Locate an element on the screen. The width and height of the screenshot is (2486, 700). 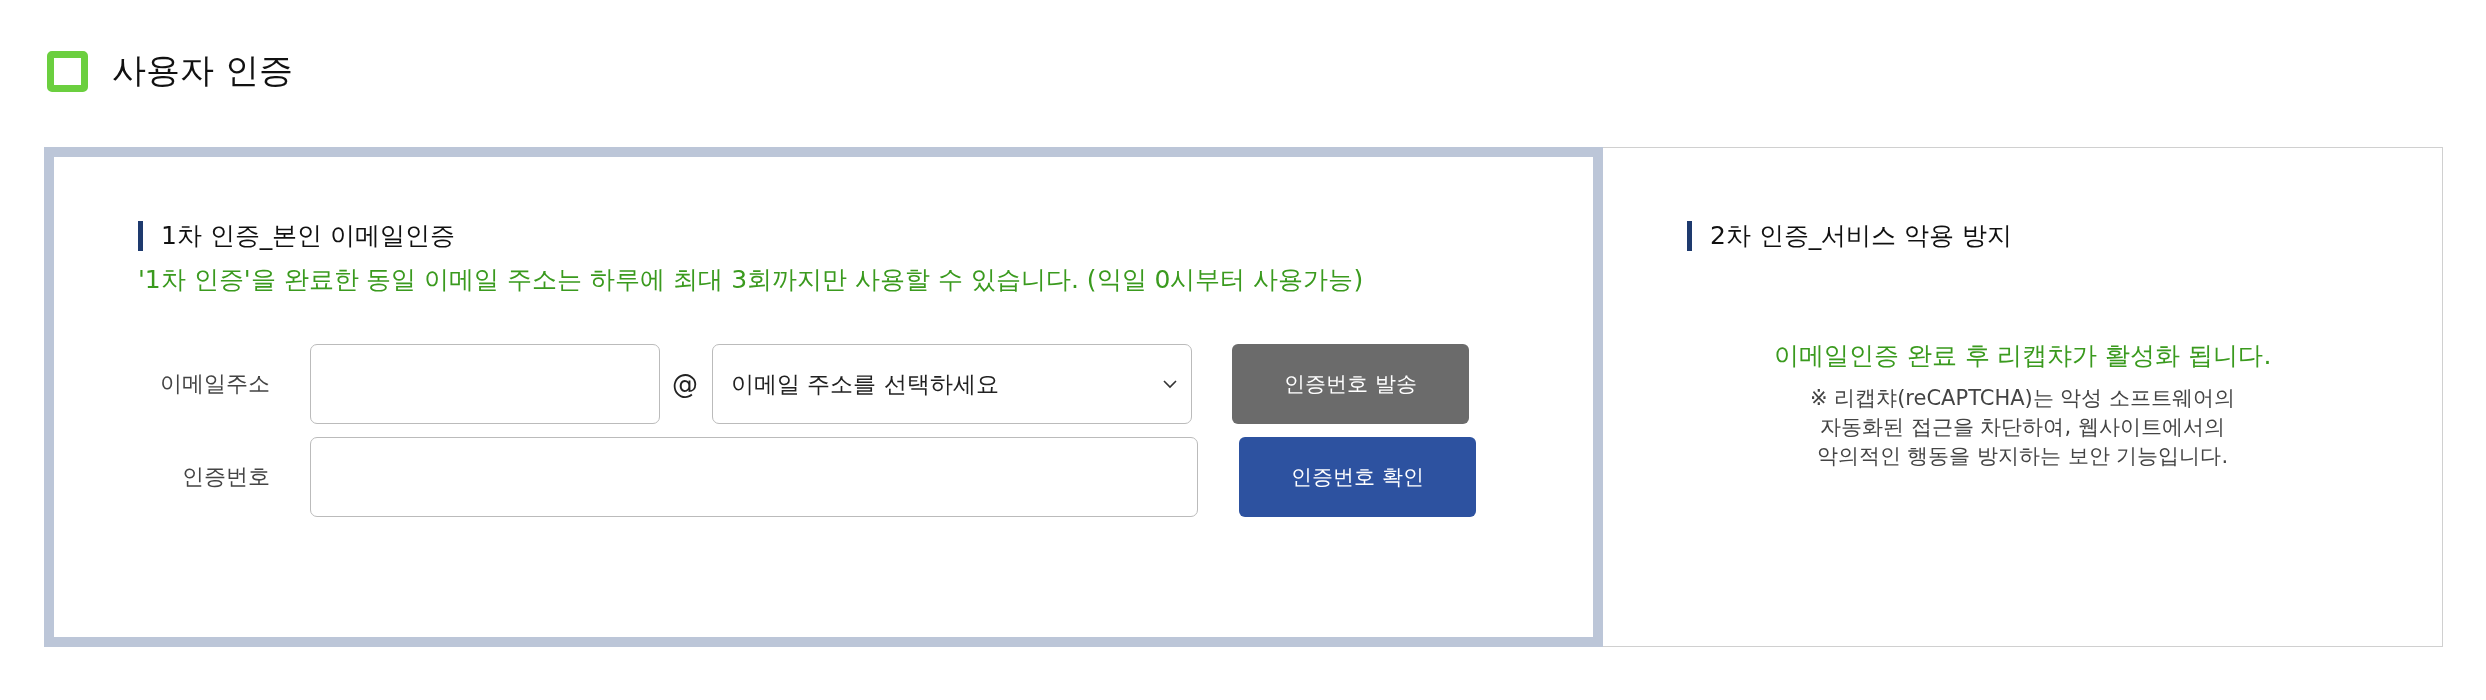
notice-text: '1차 인증'을 완료한 동일 이메일 주소는 하루에 최대 3회까지만 사용할 수 있습니다. (익일 0시부터 사용가능) is located at coordinates (751, 280).